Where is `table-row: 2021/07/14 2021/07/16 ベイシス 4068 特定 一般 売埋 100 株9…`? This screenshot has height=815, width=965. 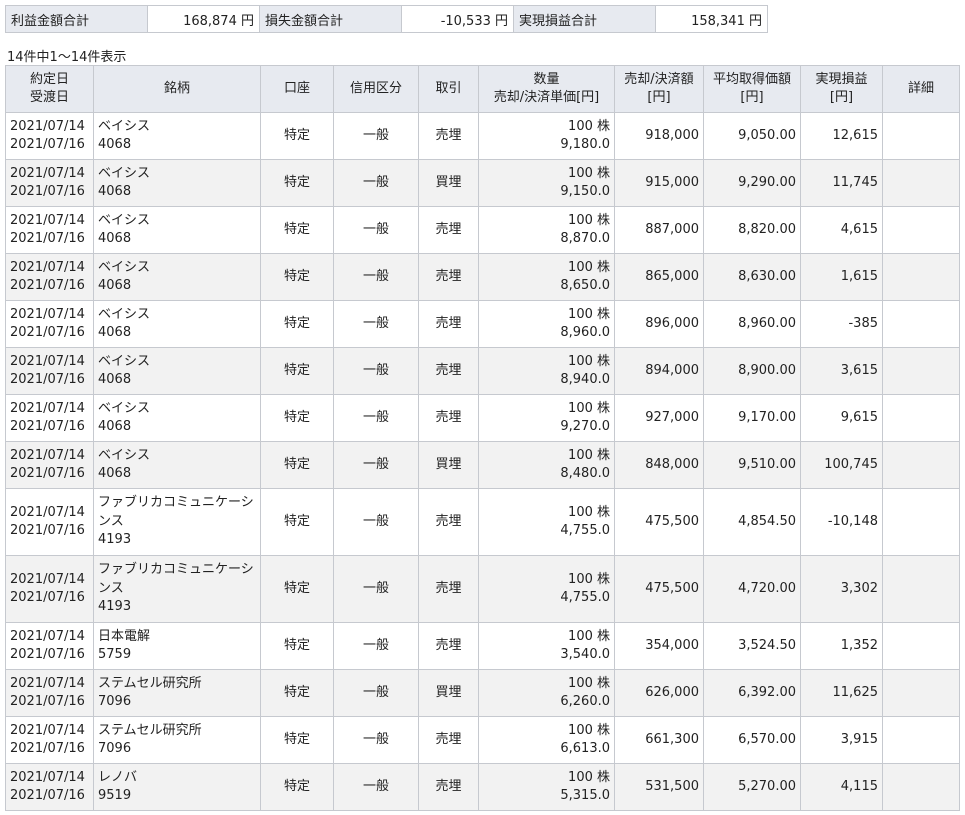
table-row: 2021/07/14 2021/07/16 ベイシス 4068 特定 一般 売埋 100 株9… is located at coordinates (482, 418).